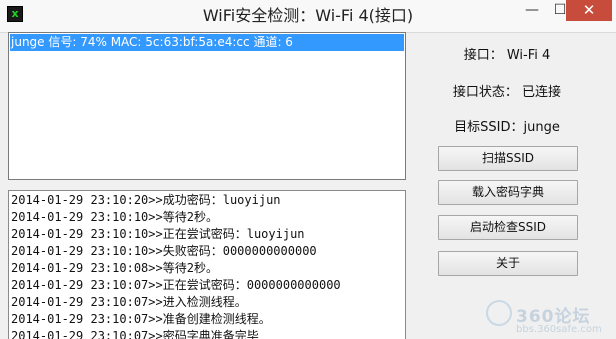 Image resolution: width=616 pixels, height=339 pixels. I want to click on title-bar: x WiFi安全检测：Wi-Fi 4(接口) — ☐ ✕, so click(308, 16).